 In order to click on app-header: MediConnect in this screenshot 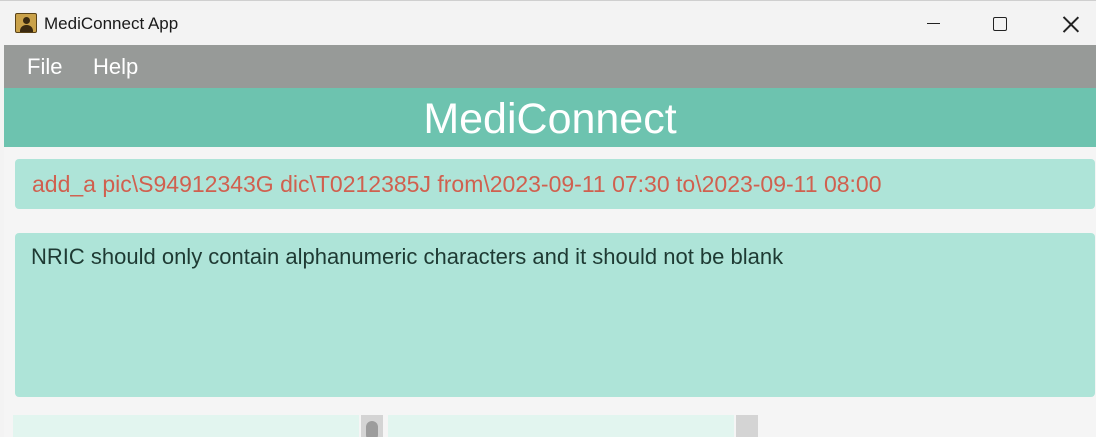, I will do `click(550, 117)`.